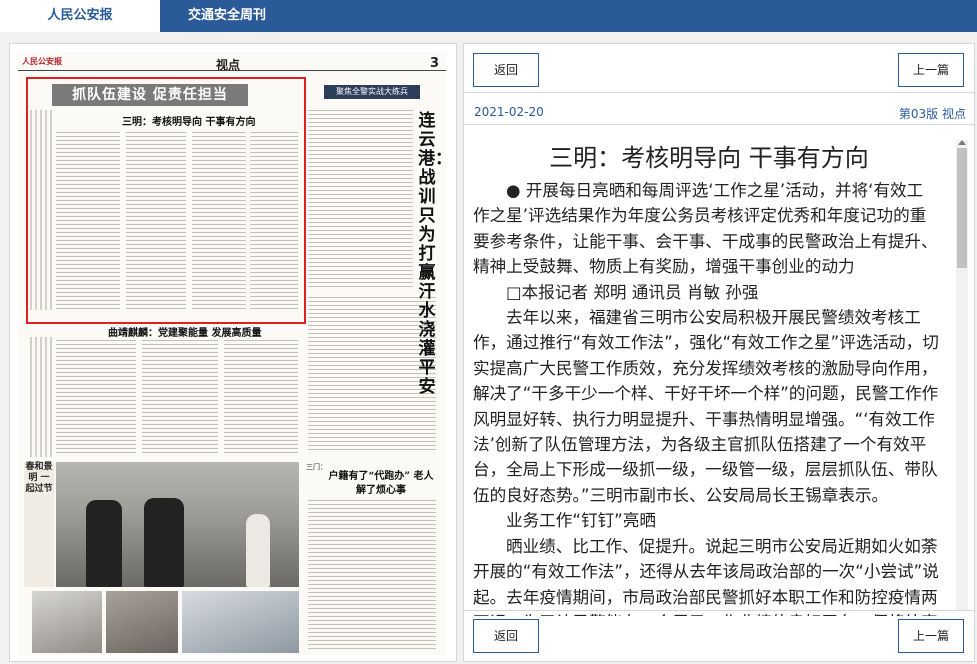 Image resolution: width=977 pixels, height=664 pixels. What do you see at coordinates (962, 208) in the screenshot?
I see `scrollbar-thumb` at bounding box center [962, 208].